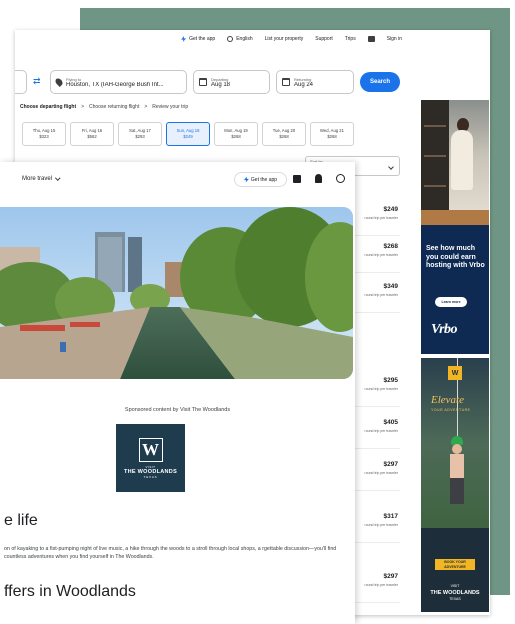 The image size is (515, 624). What do you see at coordinates (451, 302) in the screenshot?
I see `learn-more-button: Learn more` at bounding box center [451, 302].